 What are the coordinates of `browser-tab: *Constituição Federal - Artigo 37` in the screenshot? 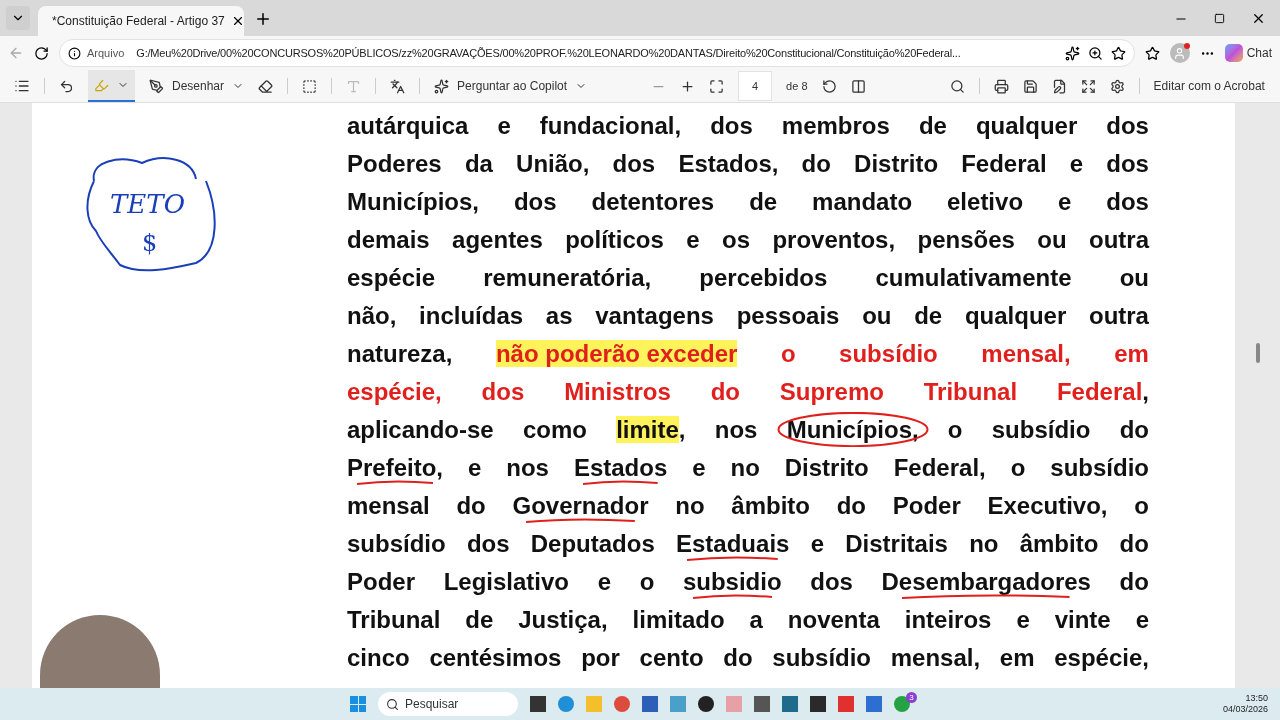 It's located at (141, 21).